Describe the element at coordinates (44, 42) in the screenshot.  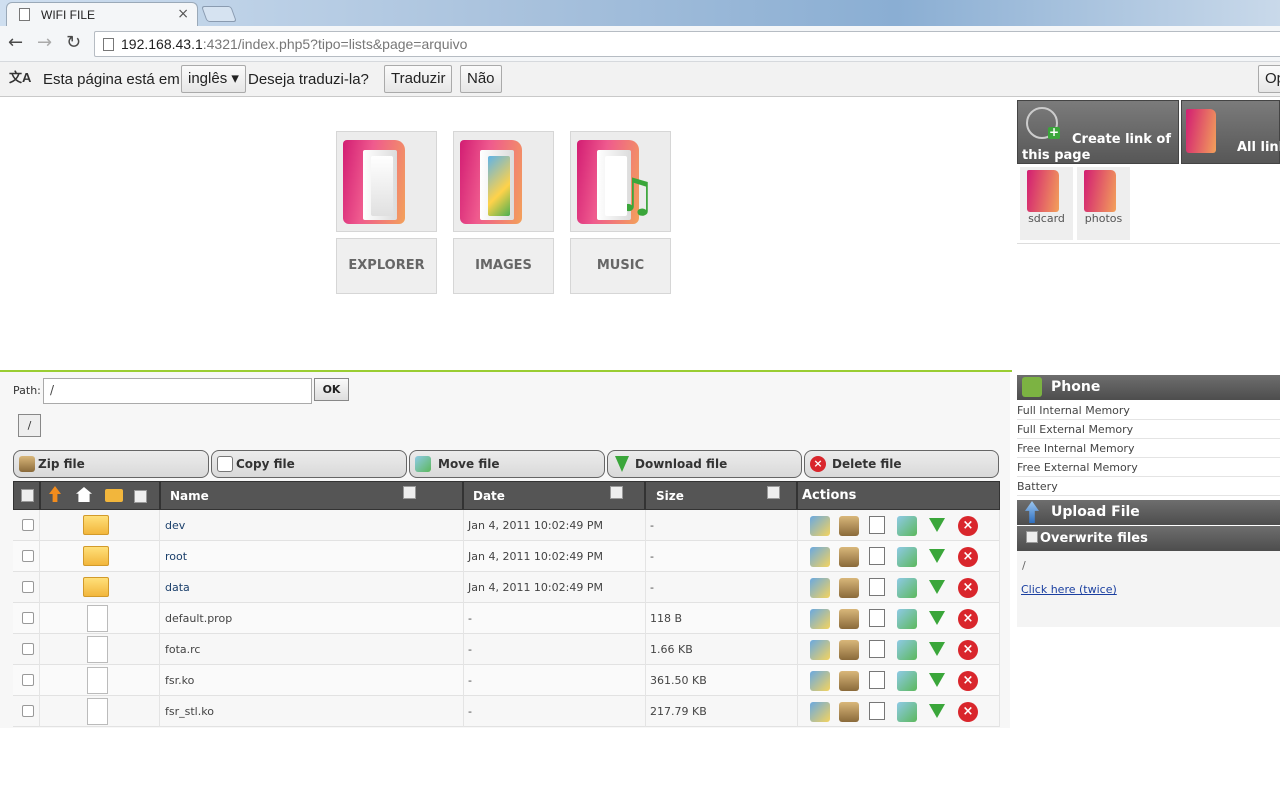
I see `forward-icon: →` at that location.